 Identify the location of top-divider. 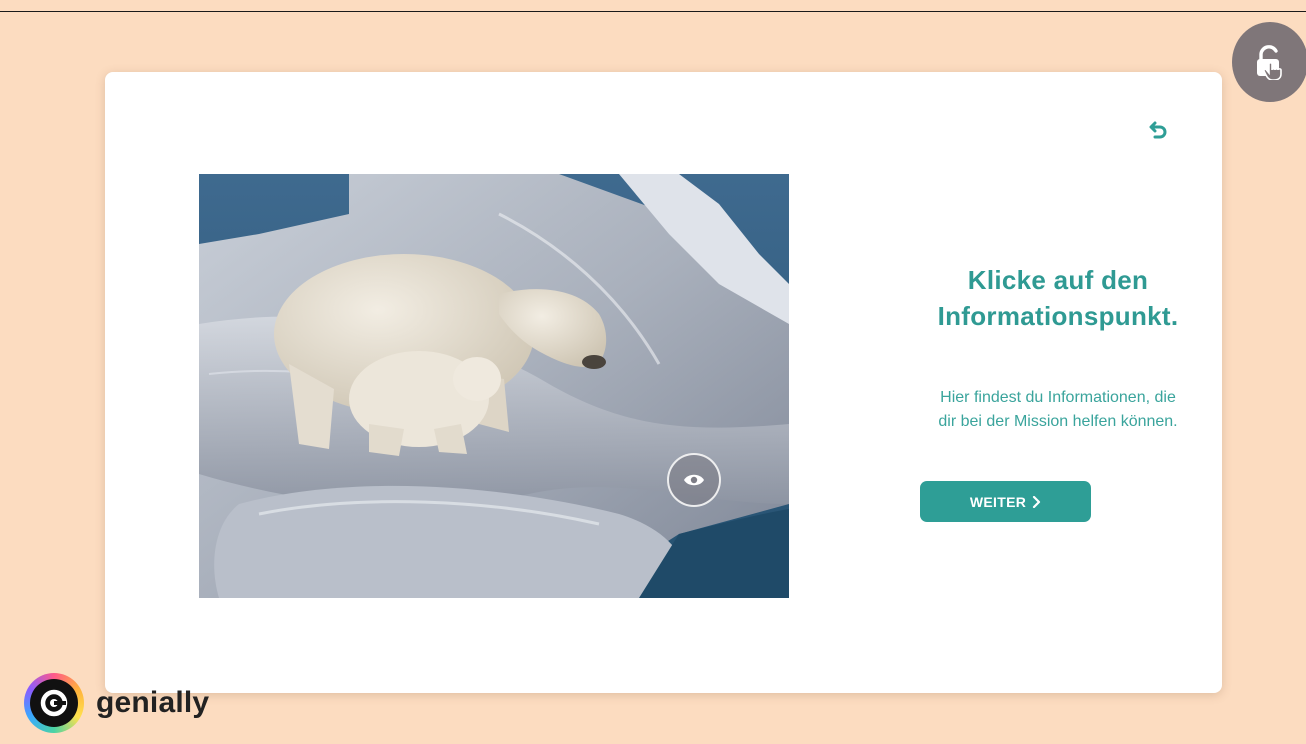
(653, 11).